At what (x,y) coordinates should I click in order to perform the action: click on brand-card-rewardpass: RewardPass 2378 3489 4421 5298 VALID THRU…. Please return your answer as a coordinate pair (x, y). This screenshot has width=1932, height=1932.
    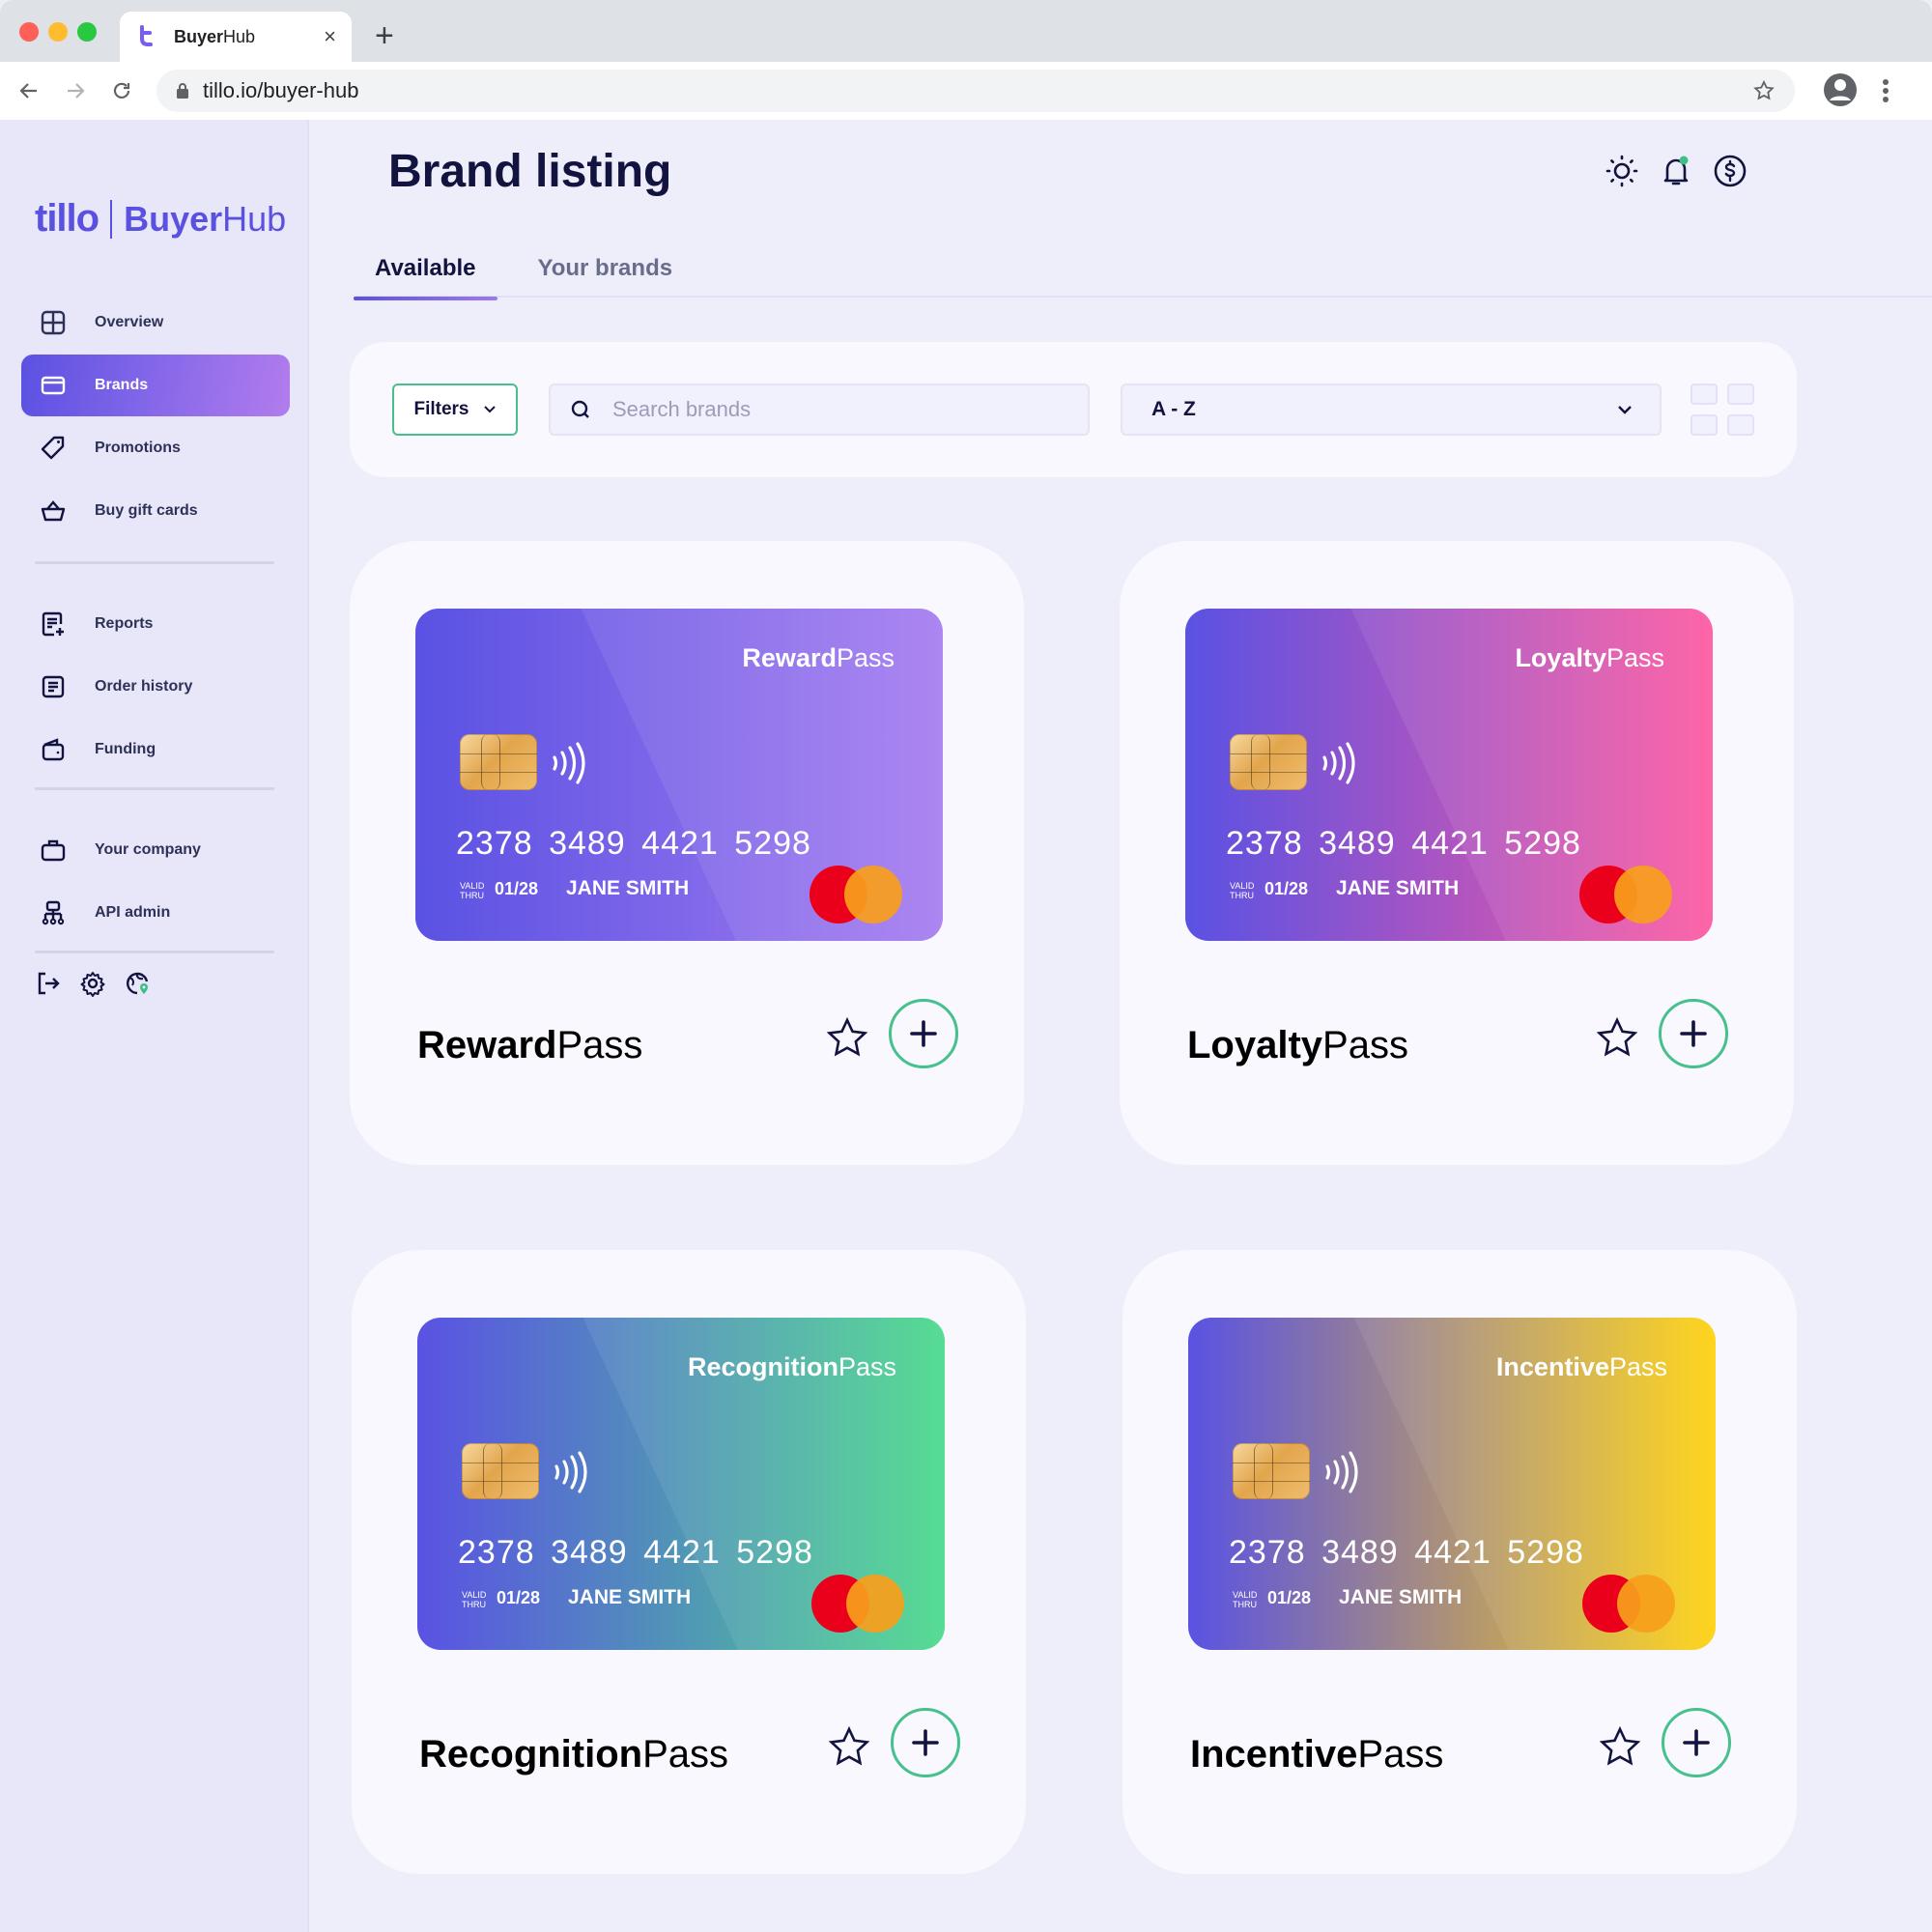
    Looking at the image, I should click on (687, 853).